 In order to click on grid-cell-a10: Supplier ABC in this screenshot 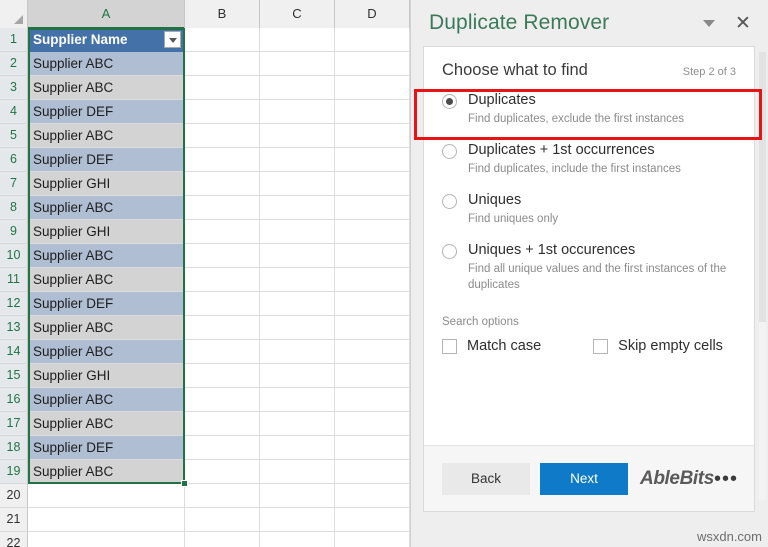, I will do `click(106, 256)`.